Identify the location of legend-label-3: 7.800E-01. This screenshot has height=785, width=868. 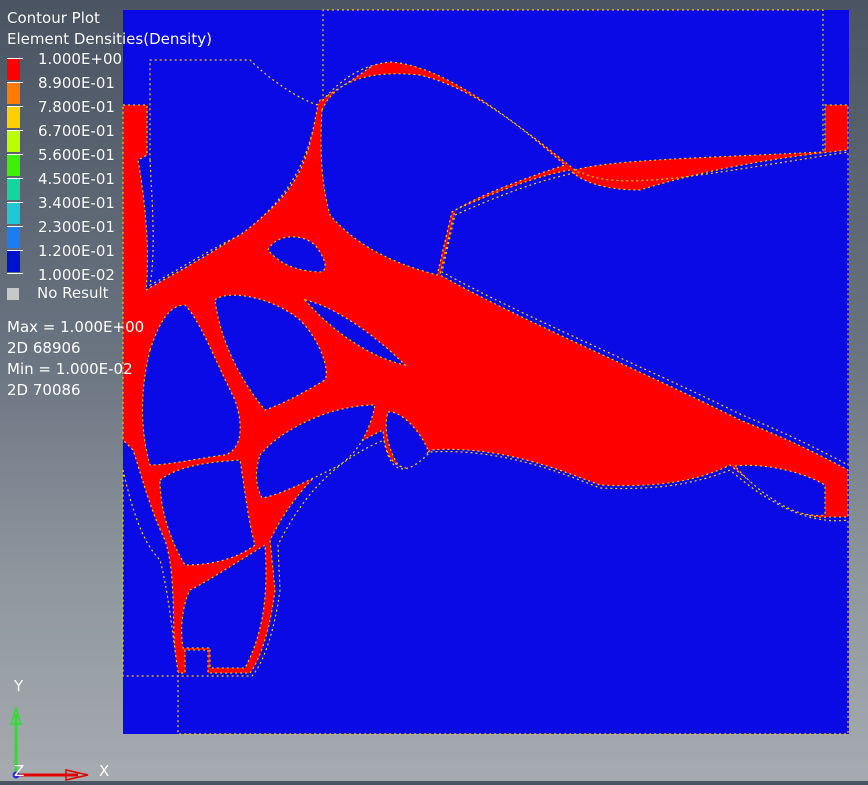
(76, 107).